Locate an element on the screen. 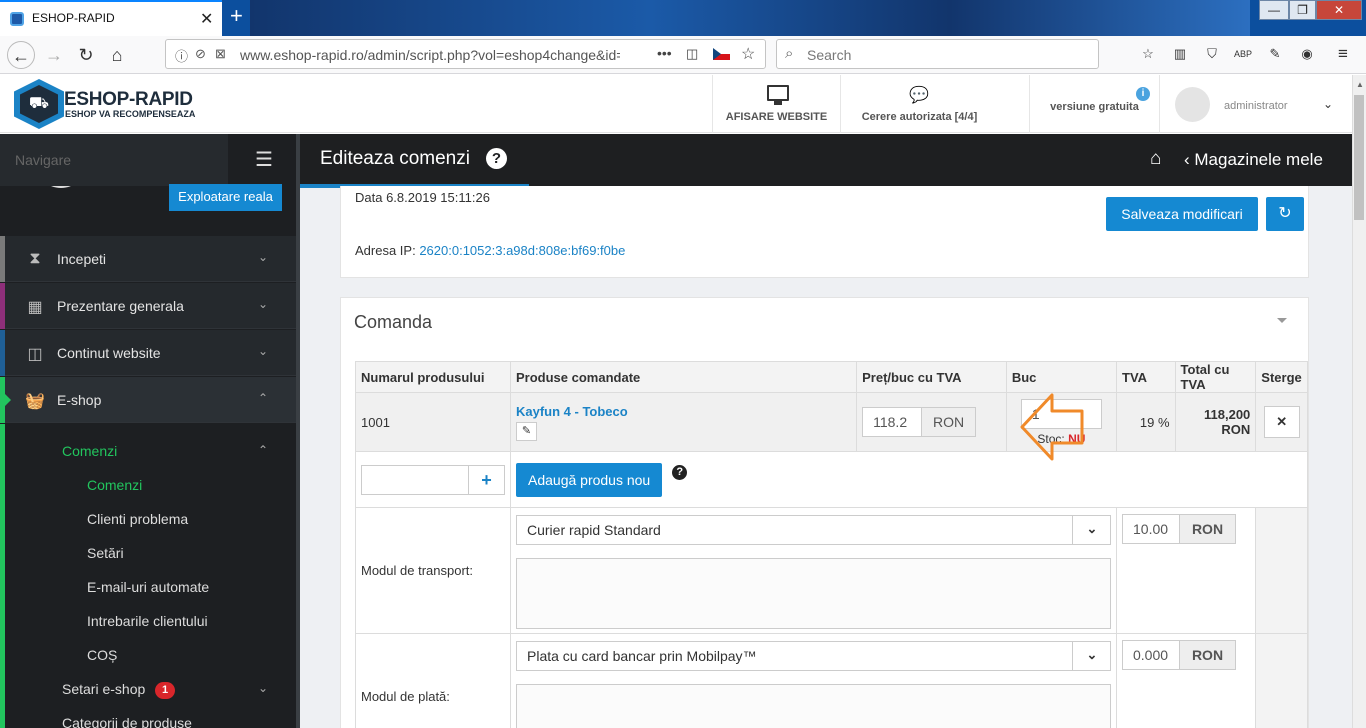 Image resolution: width=1366 pixels, height=728 pixels. ip-value: 2620:0:1052:3:a98d:808e:bf69:f0be is located at coordinates (522, 250).